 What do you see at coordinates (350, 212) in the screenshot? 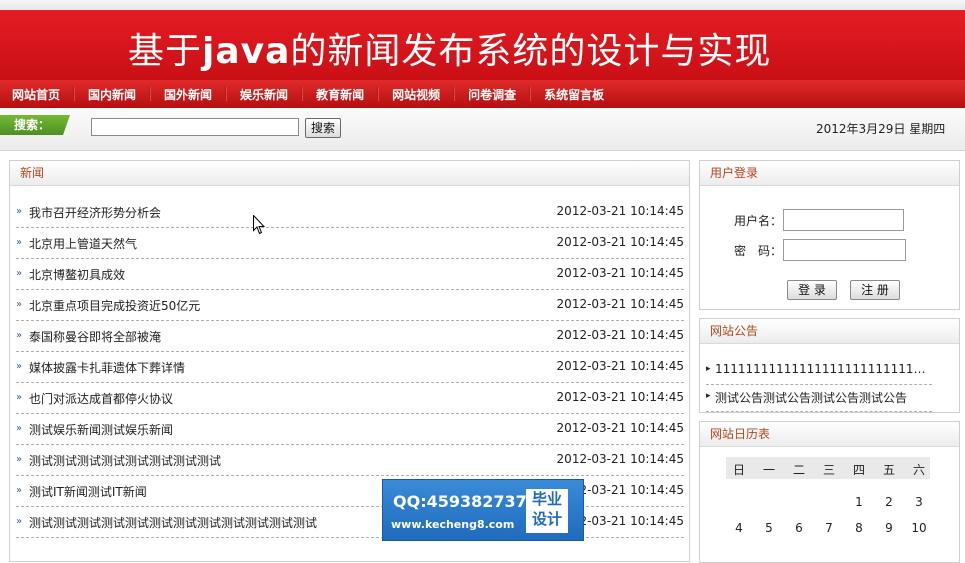
I see `news-item: » 我市召开经济形势分析会 2012-03-21 10:14:45` at bounding box center [350, 212].